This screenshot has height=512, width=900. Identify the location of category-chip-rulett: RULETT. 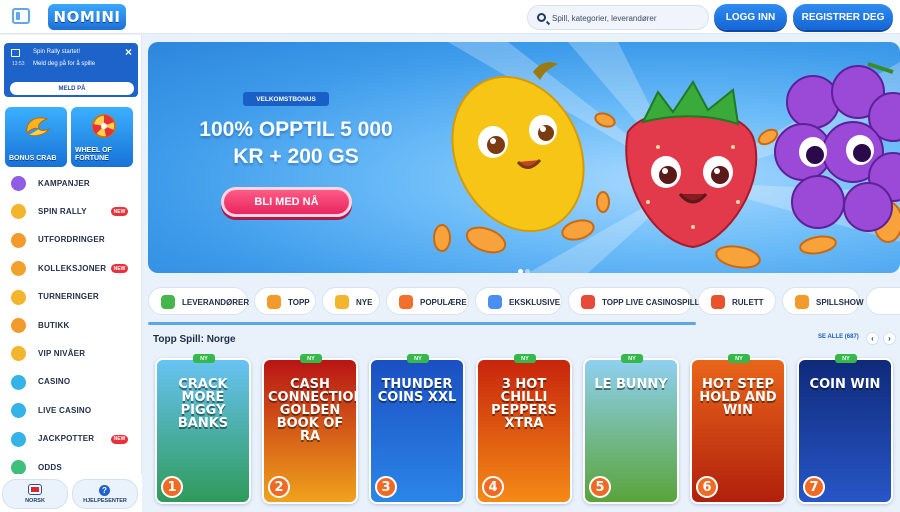
(737, 301).